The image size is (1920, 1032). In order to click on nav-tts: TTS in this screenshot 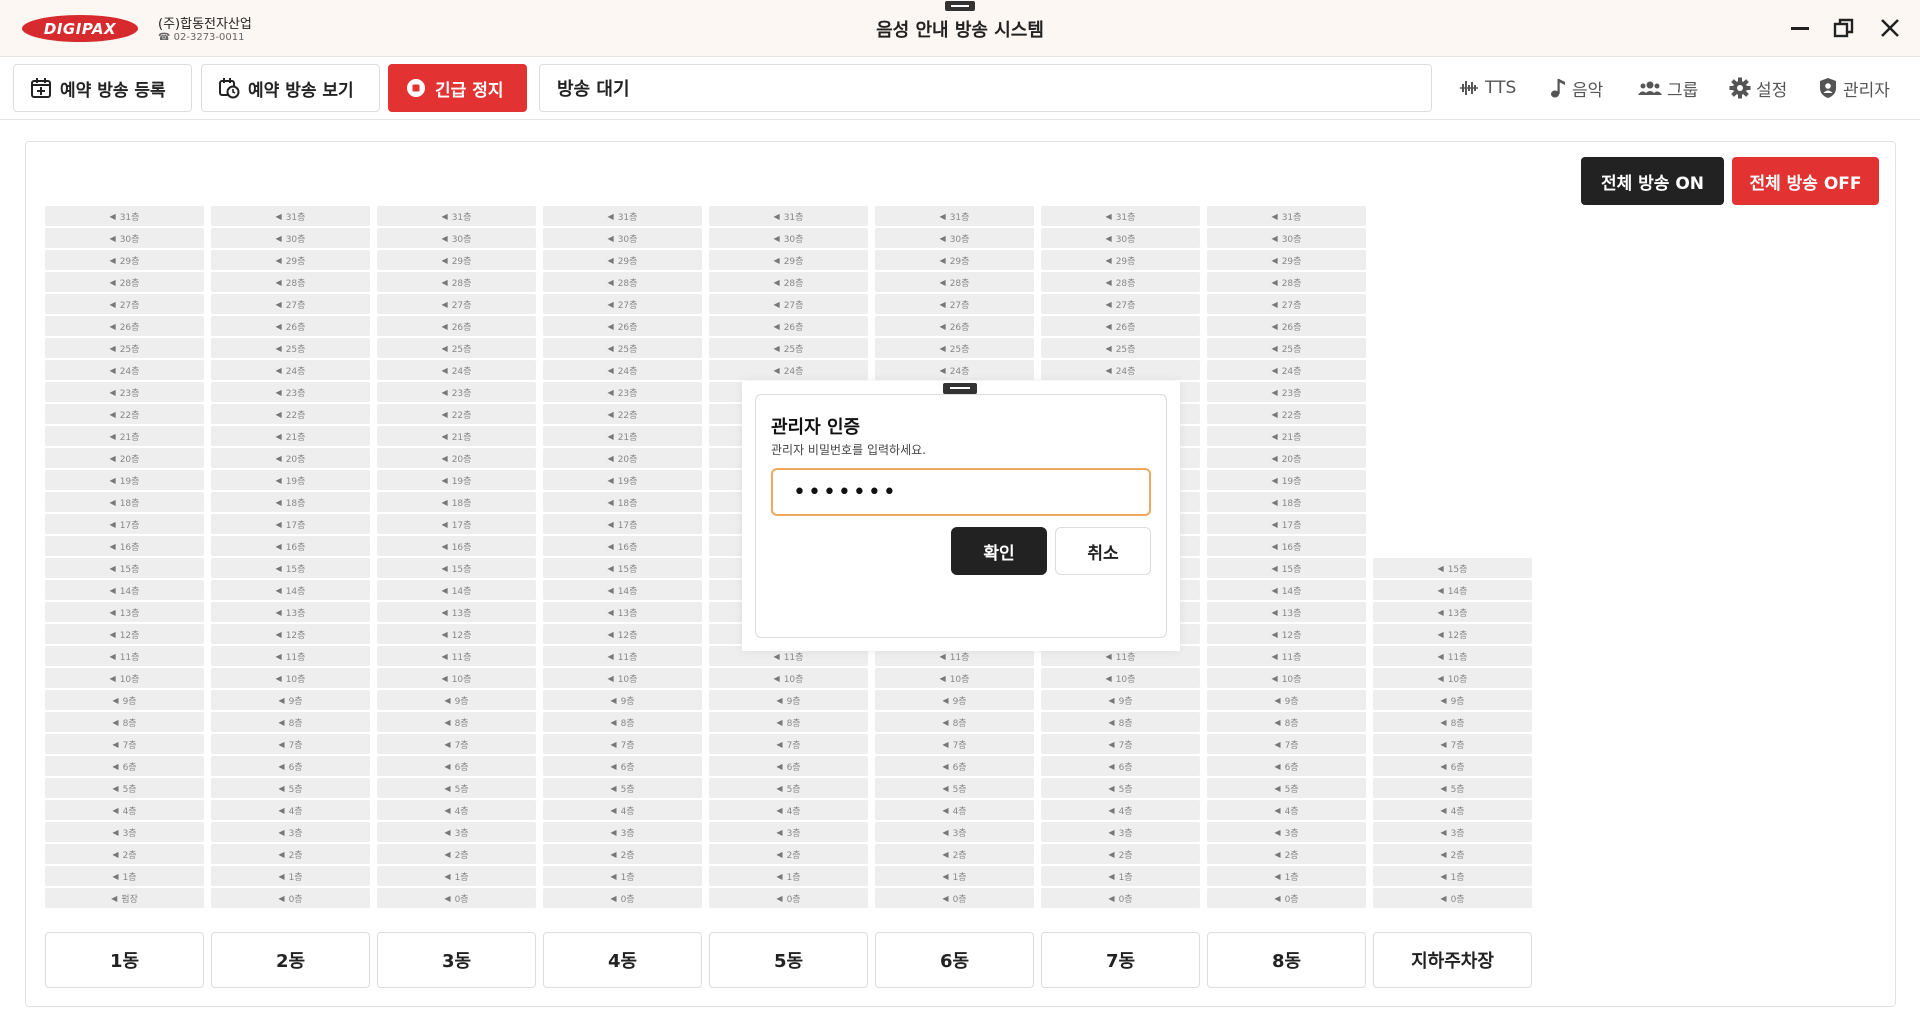, I will do `click(1487, 88)`.